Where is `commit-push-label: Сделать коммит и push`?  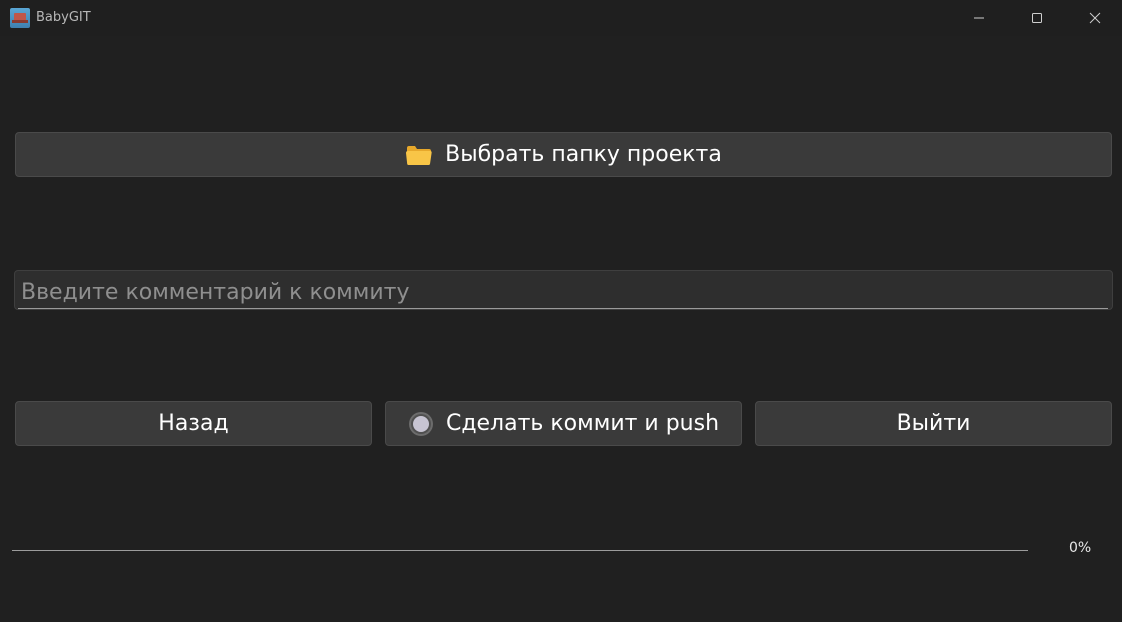 commit-push-label: Сделать коммит и push is located at coordinates (582, 423).